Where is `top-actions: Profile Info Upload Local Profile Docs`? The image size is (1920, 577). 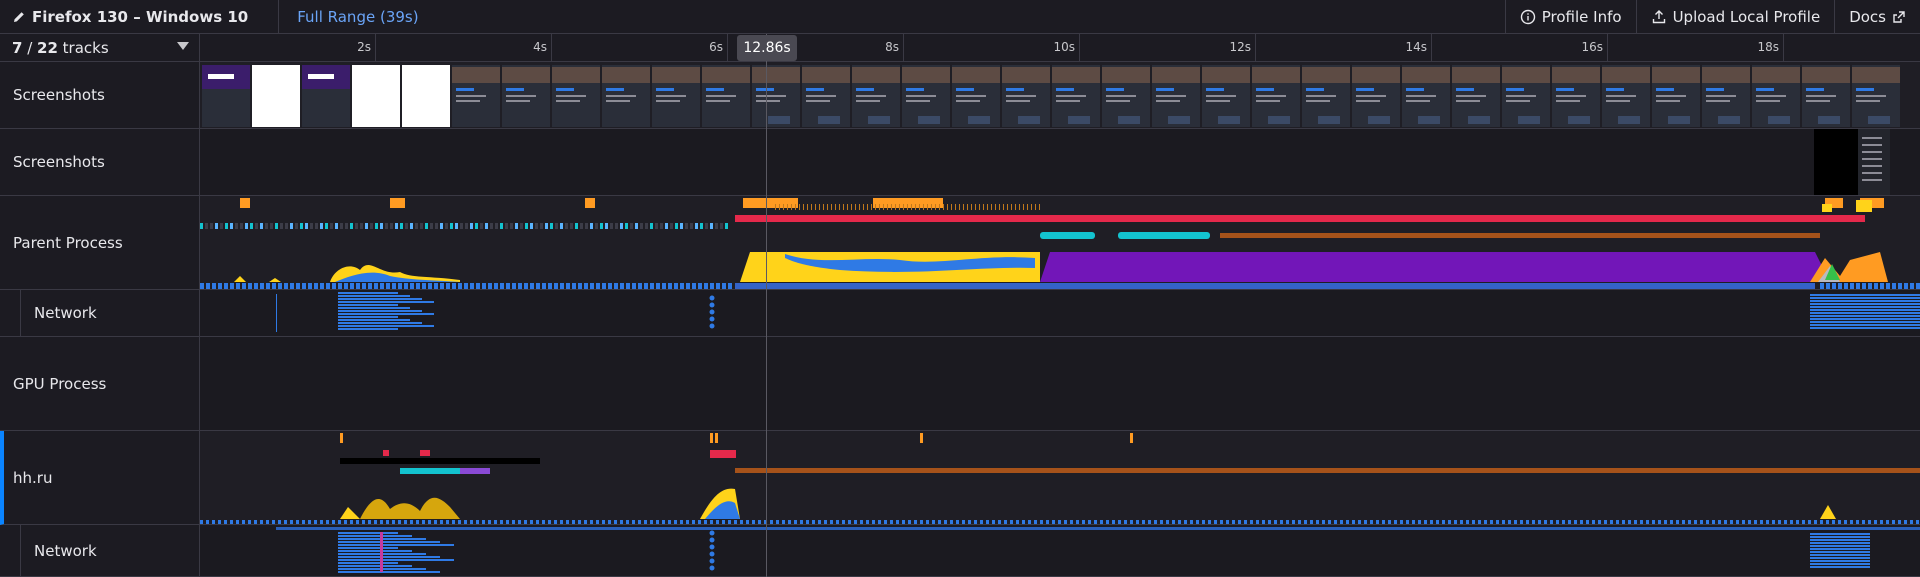 top-actions: Profile Info Upload Local Profile Docs is located at coordinates (1712, 17).